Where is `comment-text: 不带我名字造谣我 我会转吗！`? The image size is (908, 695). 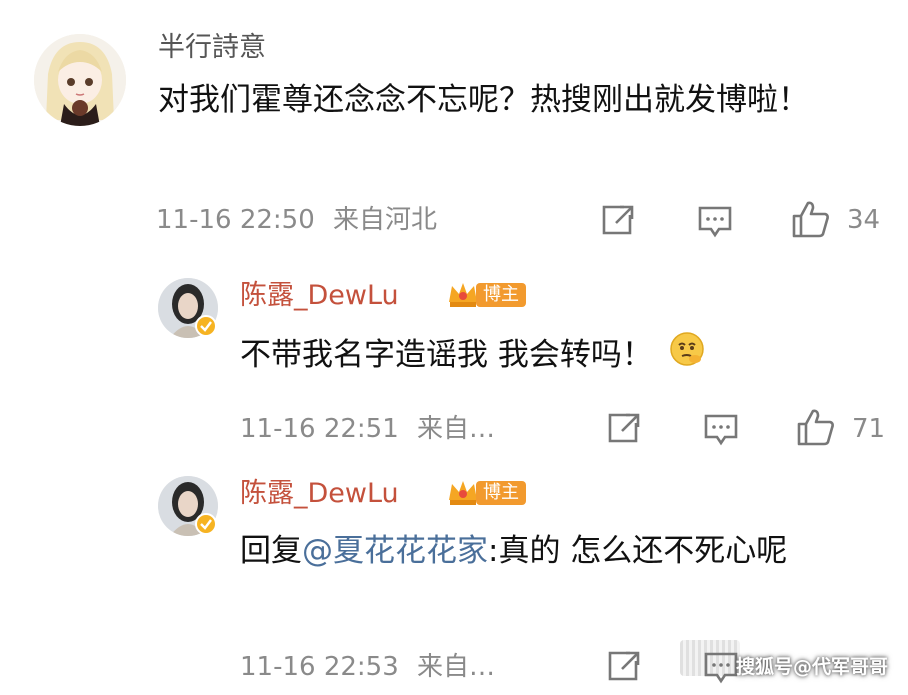
comment-text: 不带我名字造谣我 我会转吗！ is located at coordinates (560, 356).